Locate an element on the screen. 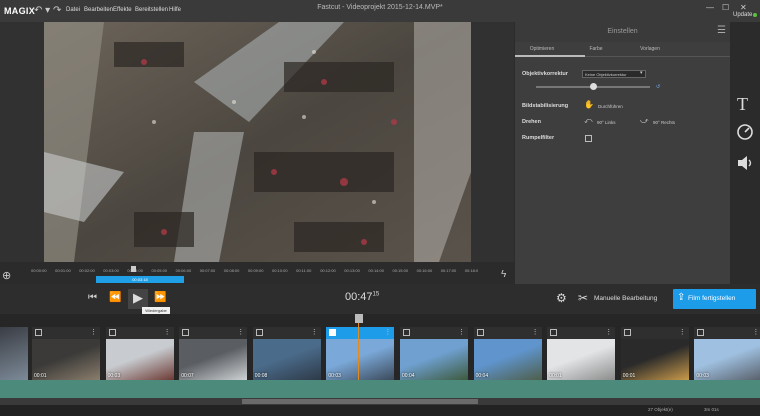 Image resolution: width=760 pixels, height=416 pixels. ruler-playhead is located at coordinates (133, 269).